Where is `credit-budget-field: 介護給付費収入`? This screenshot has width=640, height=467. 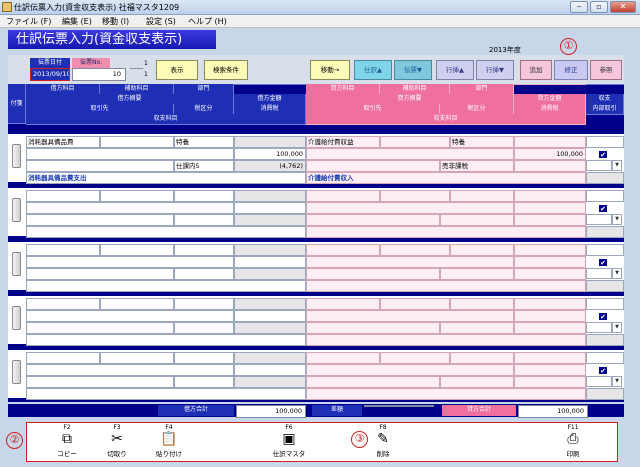 credit-budget-field: 介護給付費収入 is located at coordinates (446, 178).